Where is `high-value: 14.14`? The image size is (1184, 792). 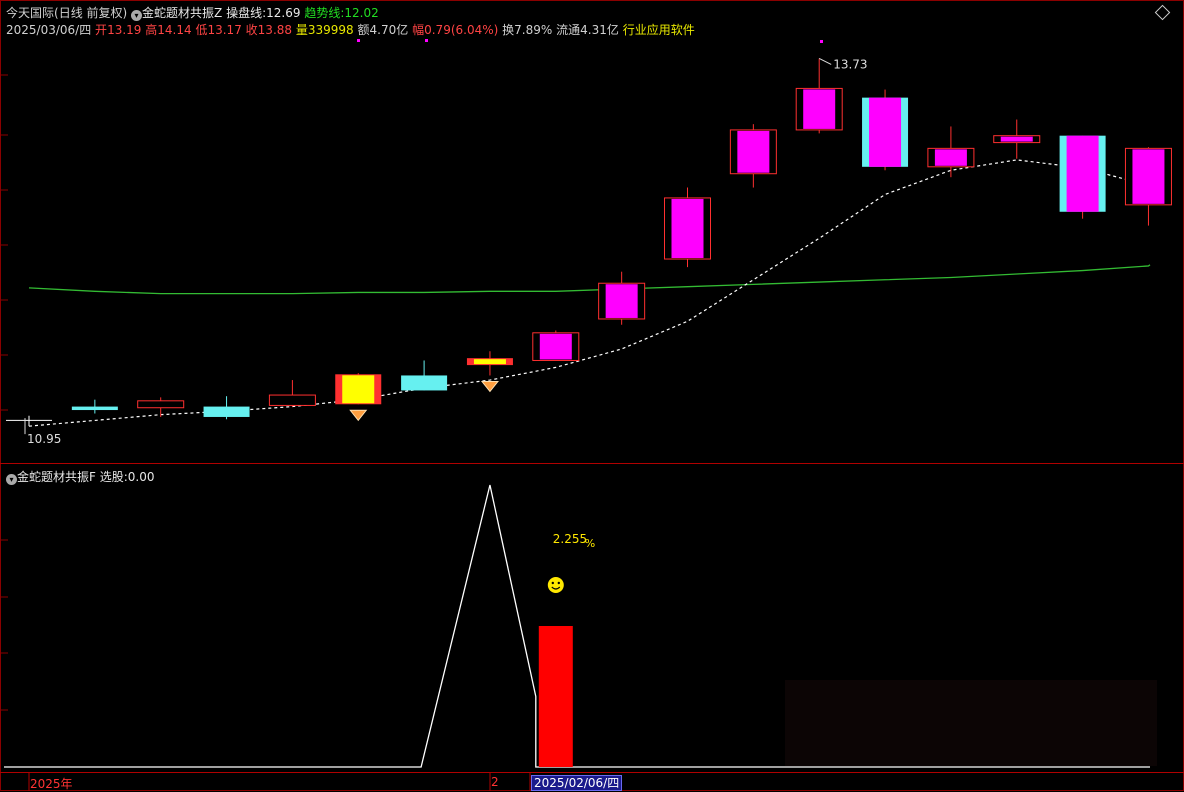
high-value: 14.14 is located at coordinates (174, 30).